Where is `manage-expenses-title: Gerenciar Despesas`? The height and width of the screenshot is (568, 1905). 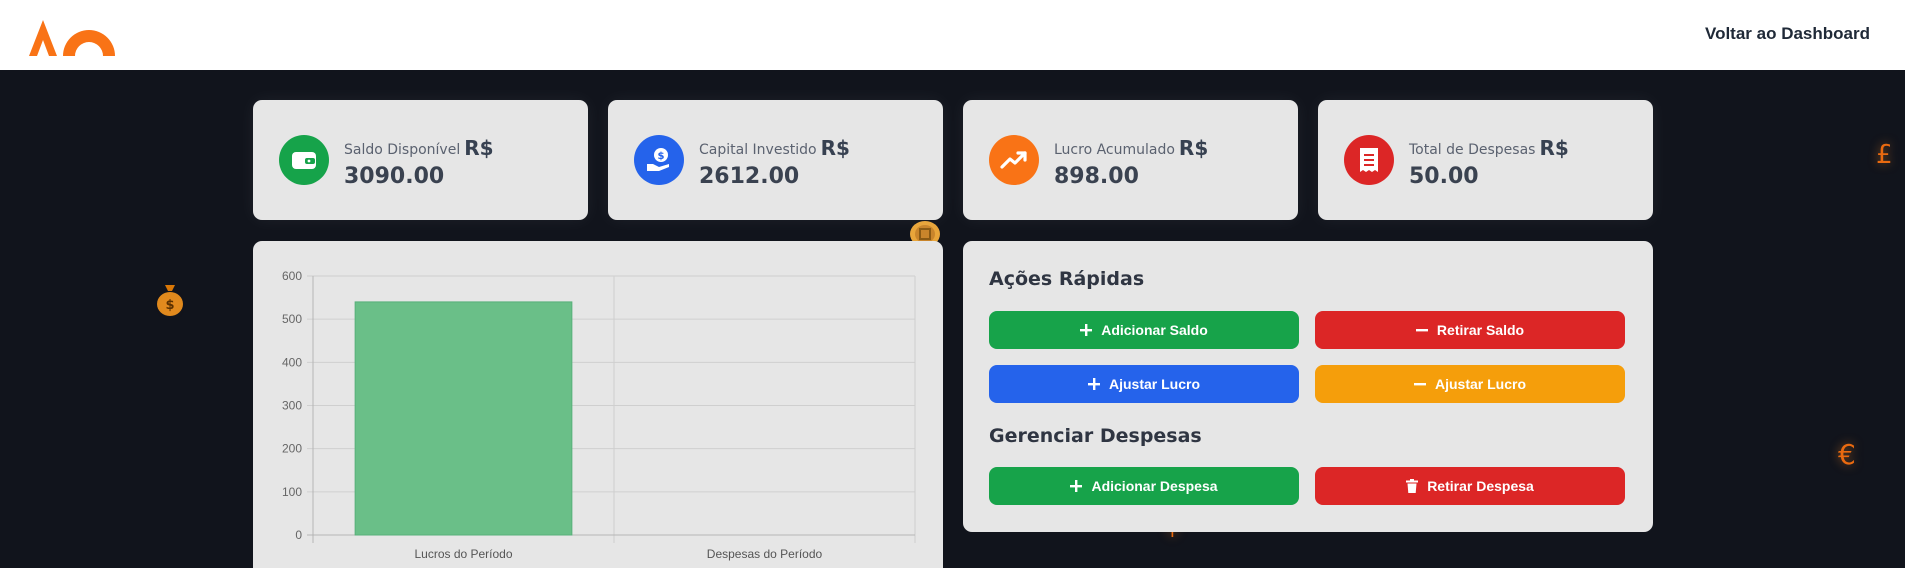 manage-expenses-title: Gerenciar Despesas is located at coordinates (1095, 436).